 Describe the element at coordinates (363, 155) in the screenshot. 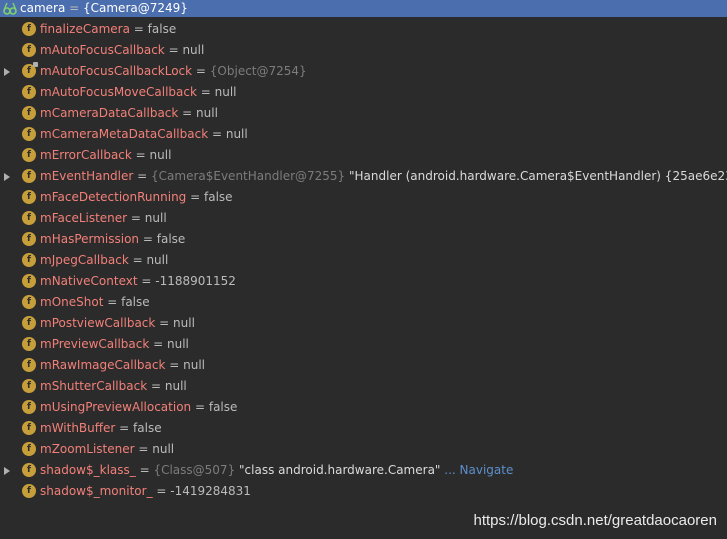

I see `field-row-merrorcallback: f mErrorCallback = null` at that location.